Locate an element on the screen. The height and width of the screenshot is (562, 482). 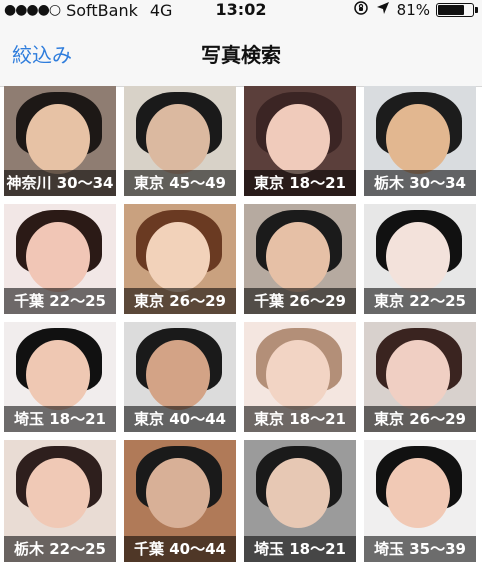
rotation-lock-icon is located at coordinates (361, 10).